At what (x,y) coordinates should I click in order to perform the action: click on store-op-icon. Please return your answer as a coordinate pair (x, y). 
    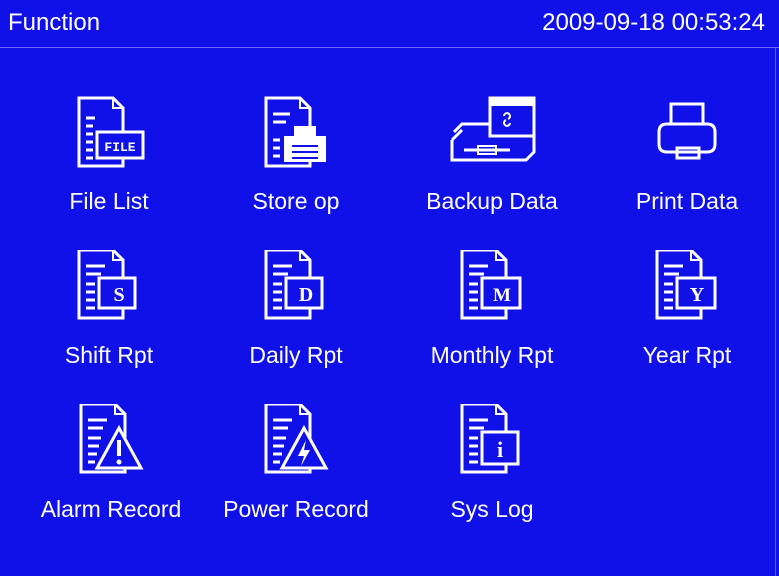
    Looking at the image, I should click on (296, 132).